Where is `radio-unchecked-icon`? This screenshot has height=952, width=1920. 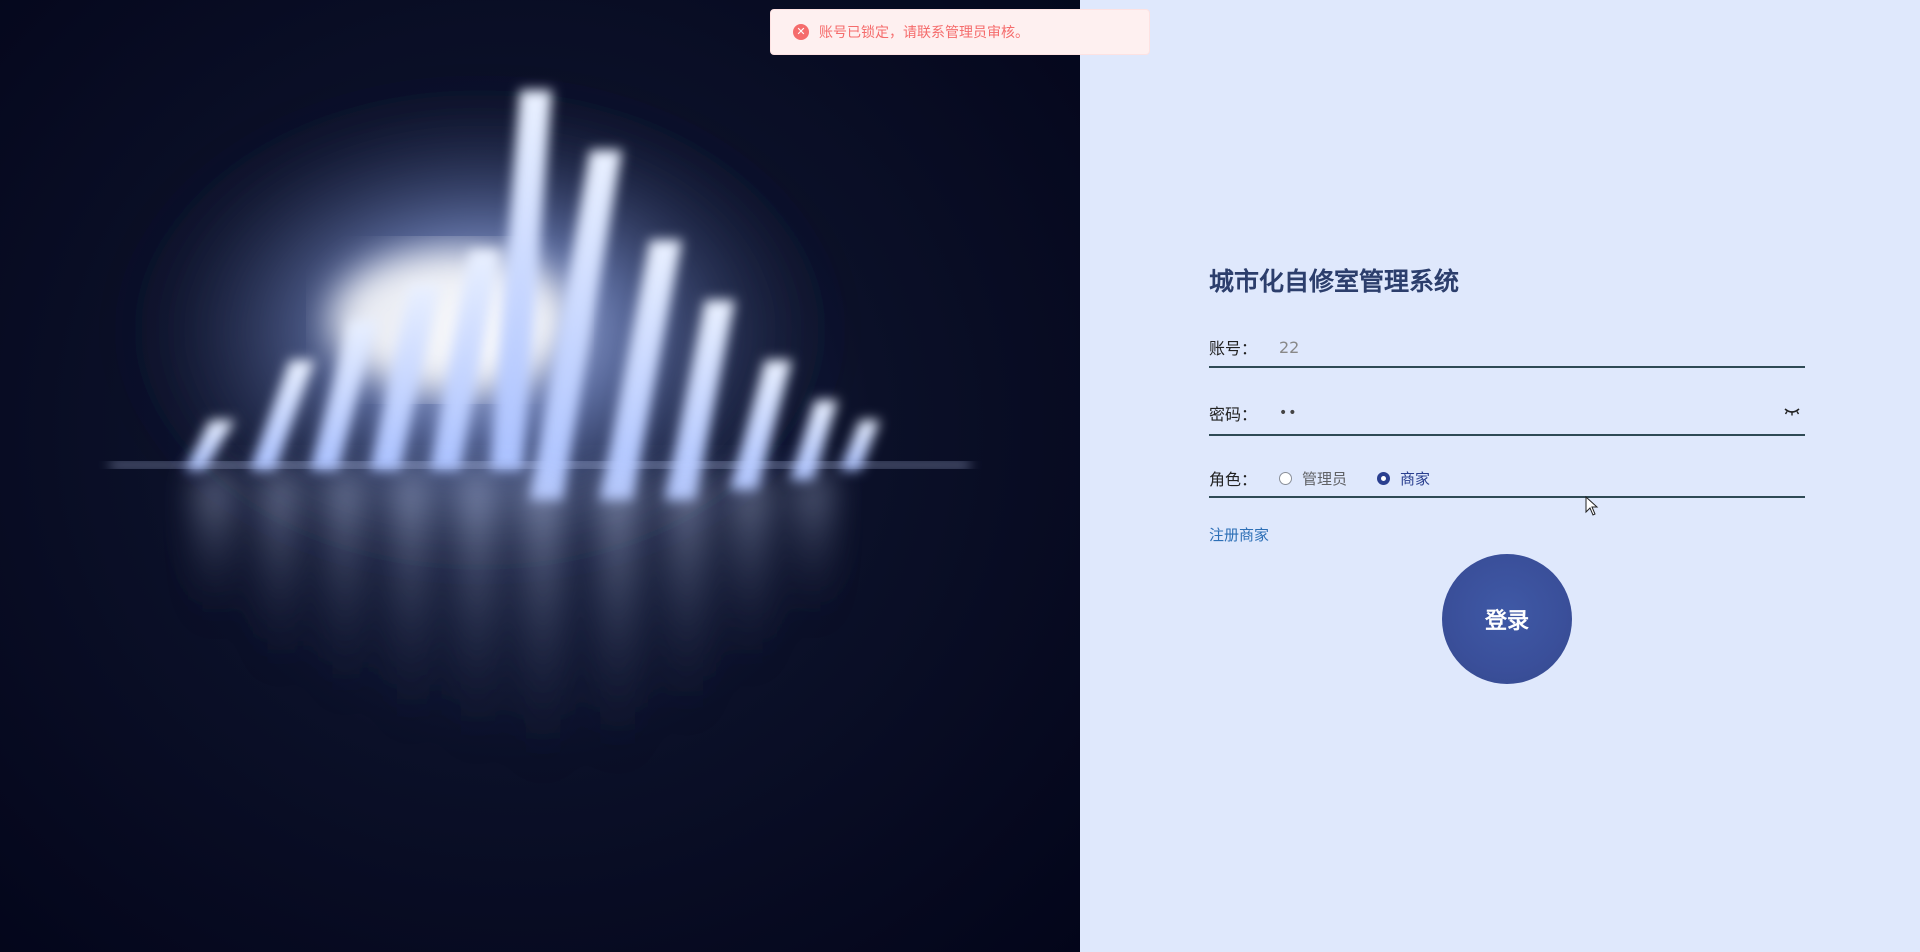
radio-unchecked-icon is located at coordinates (1285, 478).